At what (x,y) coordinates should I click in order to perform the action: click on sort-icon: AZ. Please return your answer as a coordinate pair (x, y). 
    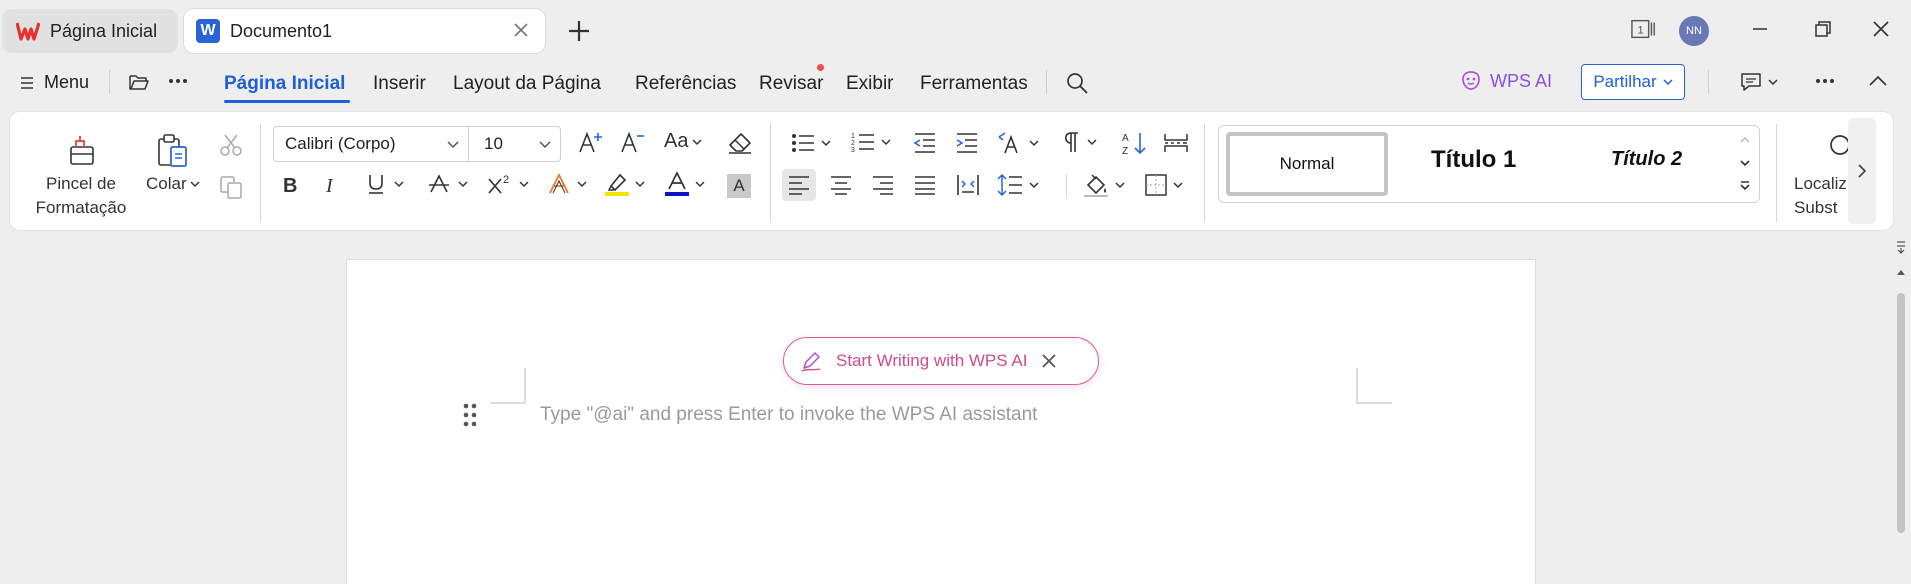
    Looking at the image, I should click on (1134, 143).